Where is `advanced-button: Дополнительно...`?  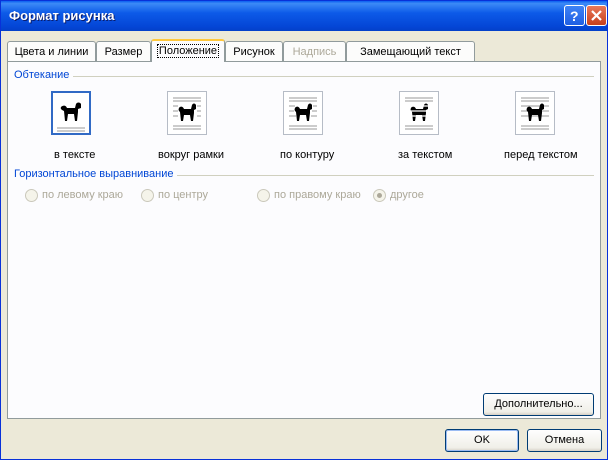
advanced-button: Дополнительно... is located at coordinates (538, 404).